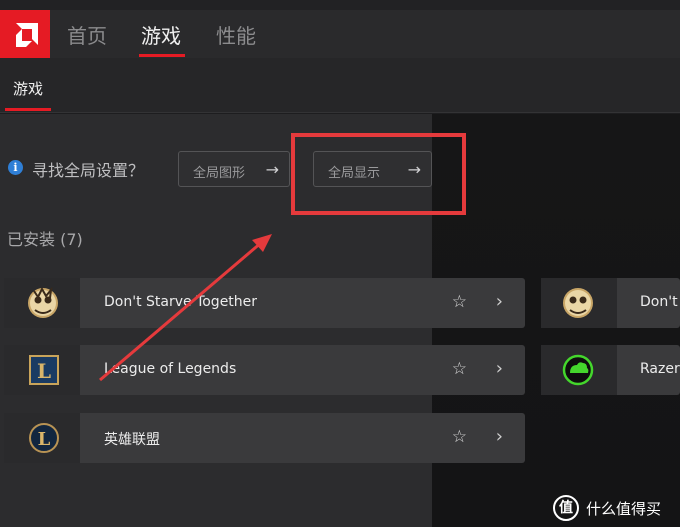  What do you see at coordinates (185, 308) in the screenshot?
I see `annotation-arrow` at bounding box center [185, 308].